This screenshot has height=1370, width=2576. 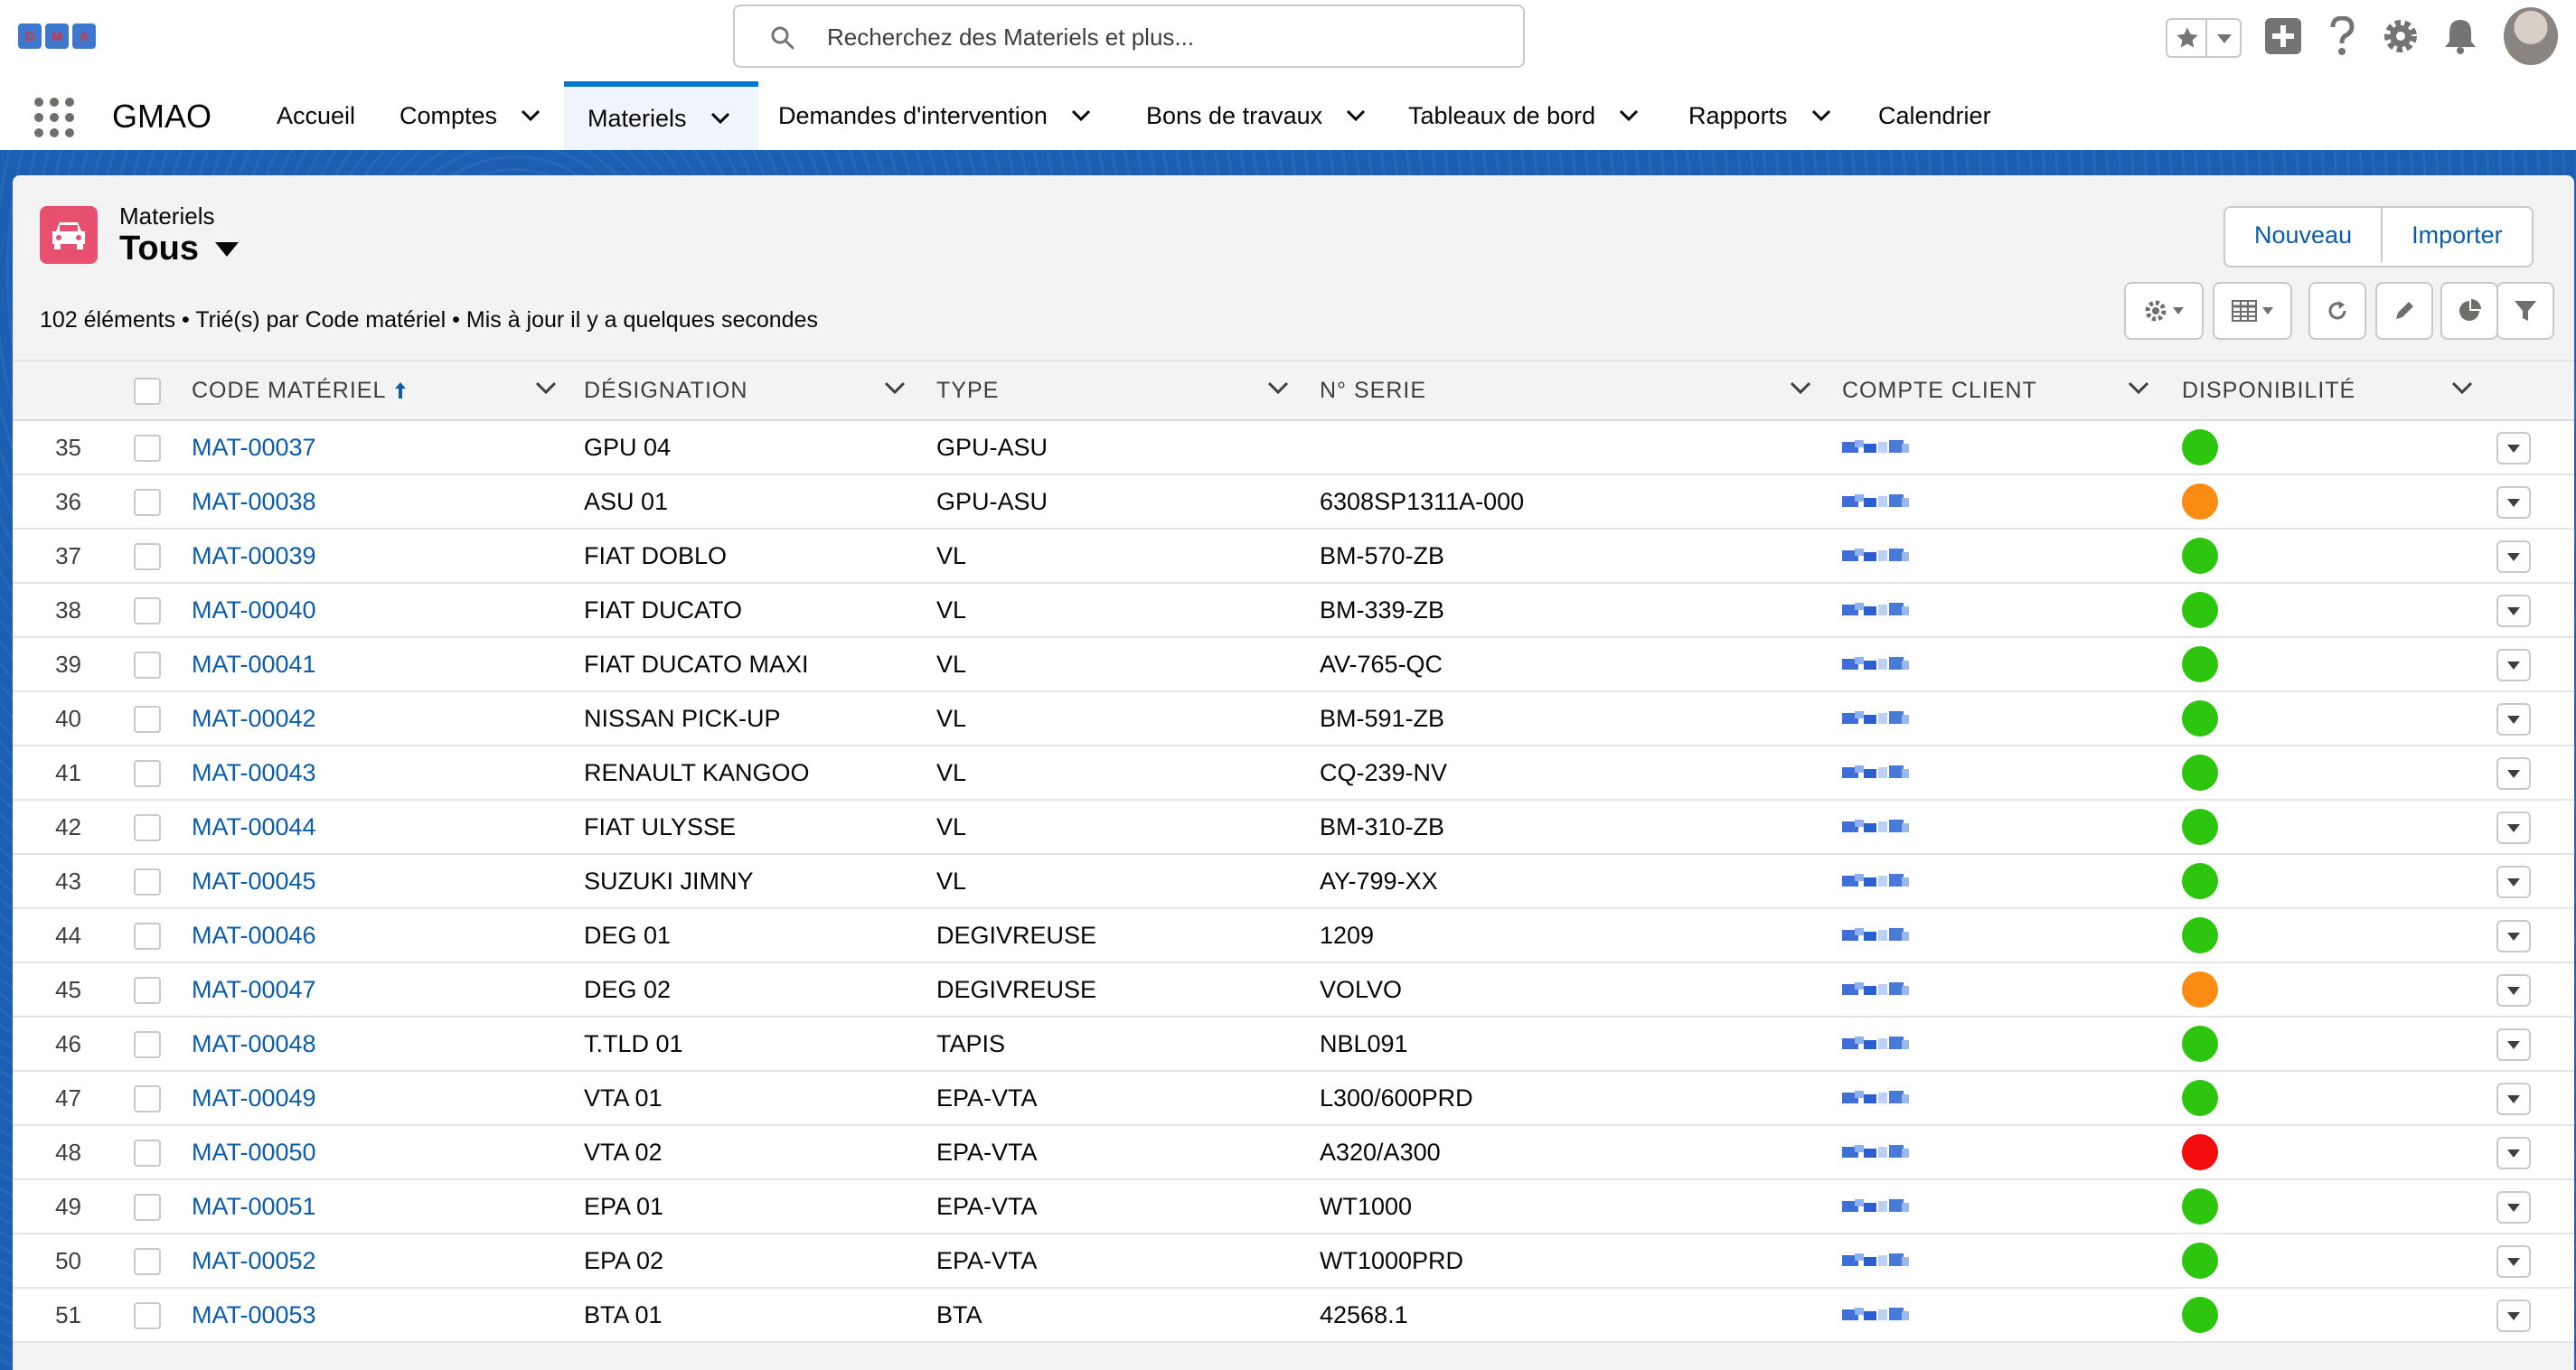 What do you see at coordinates (1940, 390) in the screenshot?
I see `column-header-compte-client: Compte client` at bounding box center [1940, 390].